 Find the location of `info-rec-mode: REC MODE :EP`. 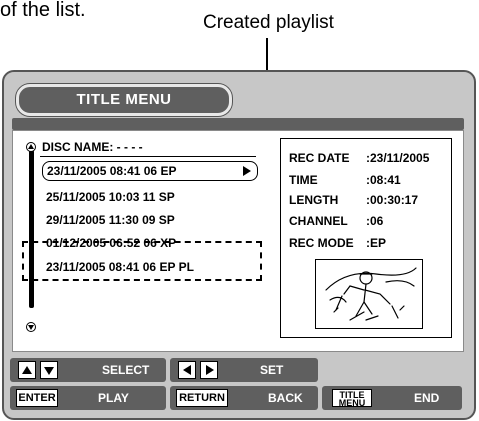

info-rec-mode: REC MODE :EP is located at coordinates (337, 243).